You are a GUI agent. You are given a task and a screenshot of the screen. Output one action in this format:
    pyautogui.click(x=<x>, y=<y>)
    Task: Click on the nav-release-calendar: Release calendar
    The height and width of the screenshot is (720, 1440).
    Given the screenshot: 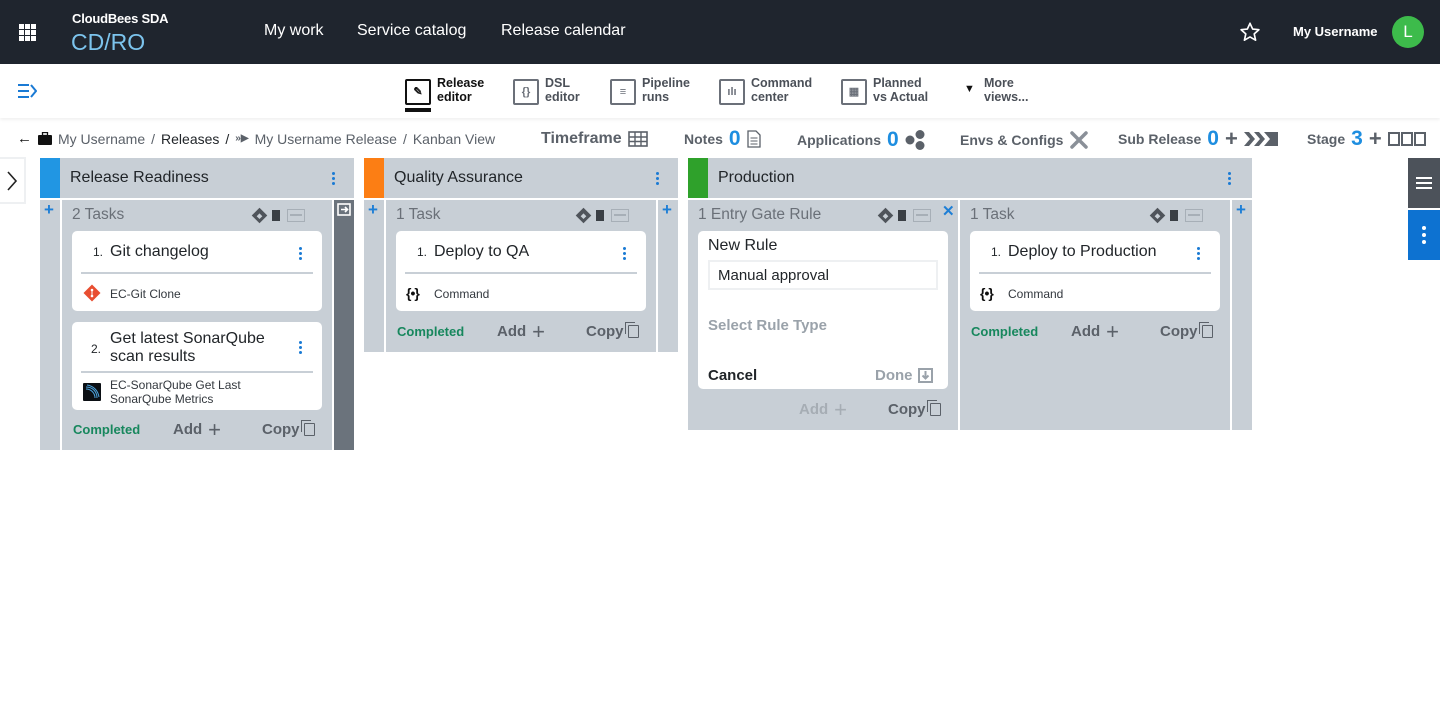 What is the action you would take?
    pyautogui.click(x=563, y=31)
    